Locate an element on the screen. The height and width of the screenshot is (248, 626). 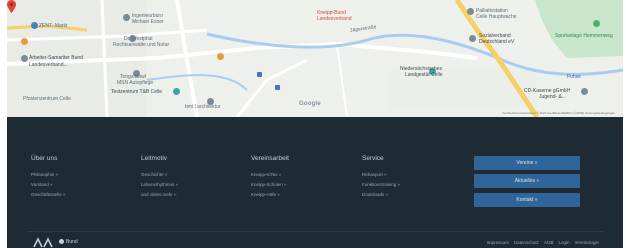
impressum-link: Impressum is located at coordinates (498, 242).